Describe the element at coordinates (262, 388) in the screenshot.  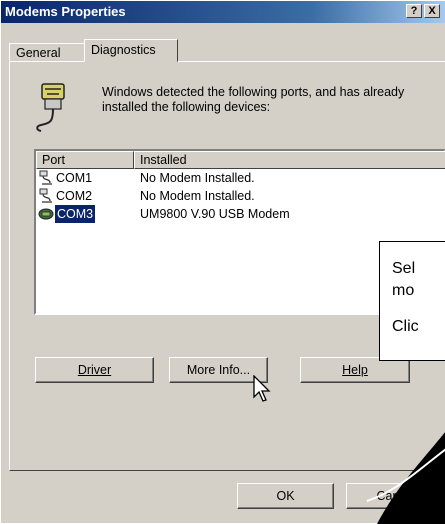
I see `mouse-pointer-icon` at that location.